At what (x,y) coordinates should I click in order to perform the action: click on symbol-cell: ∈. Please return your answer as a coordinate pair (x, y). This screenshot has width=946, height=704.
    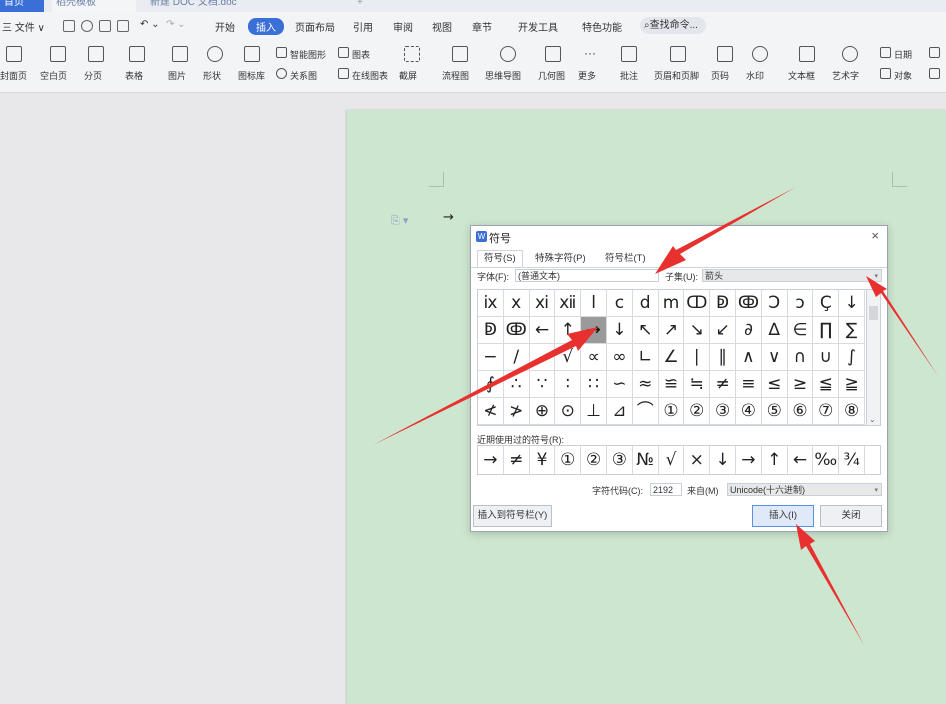
    Looking at the image, I should click on (800, 330).